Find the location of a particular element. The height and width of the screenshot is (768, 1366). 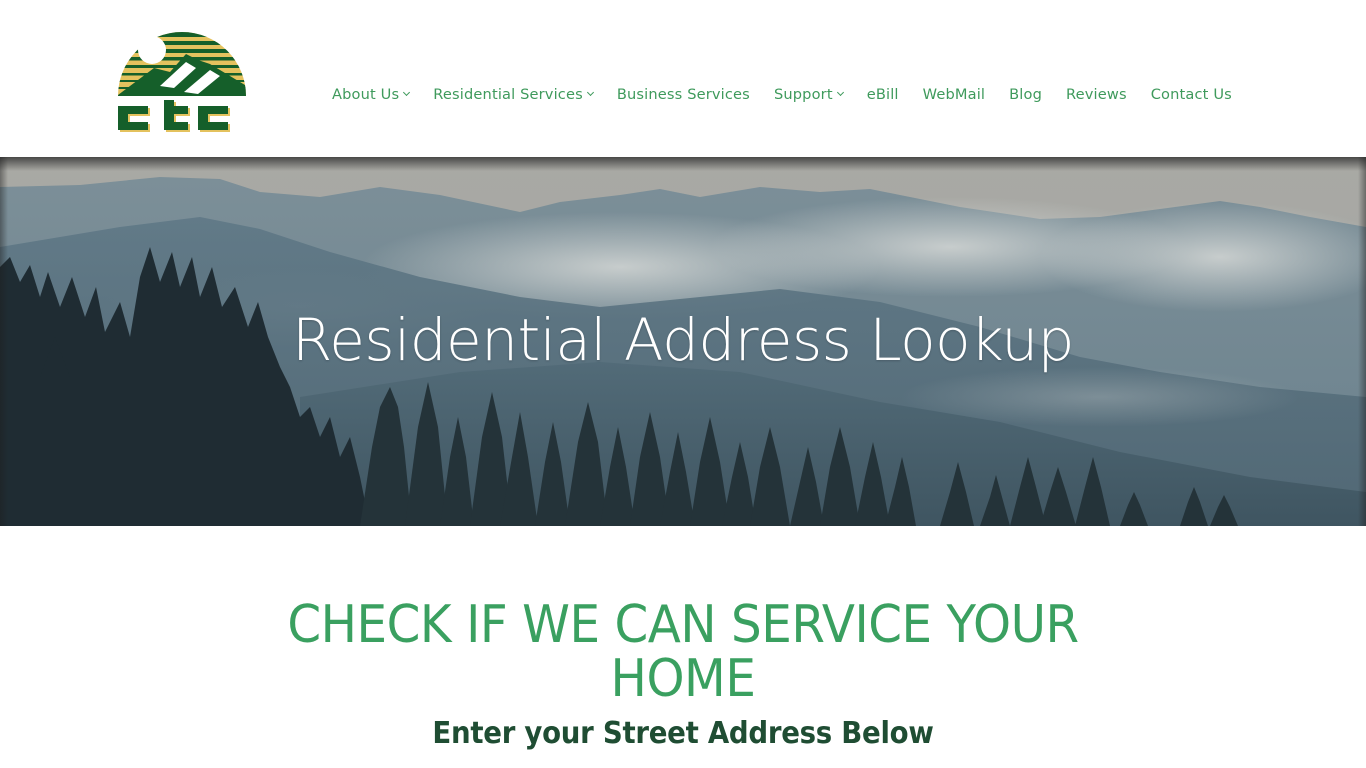

nav-label: eBill is located at coordinates (882, 94).